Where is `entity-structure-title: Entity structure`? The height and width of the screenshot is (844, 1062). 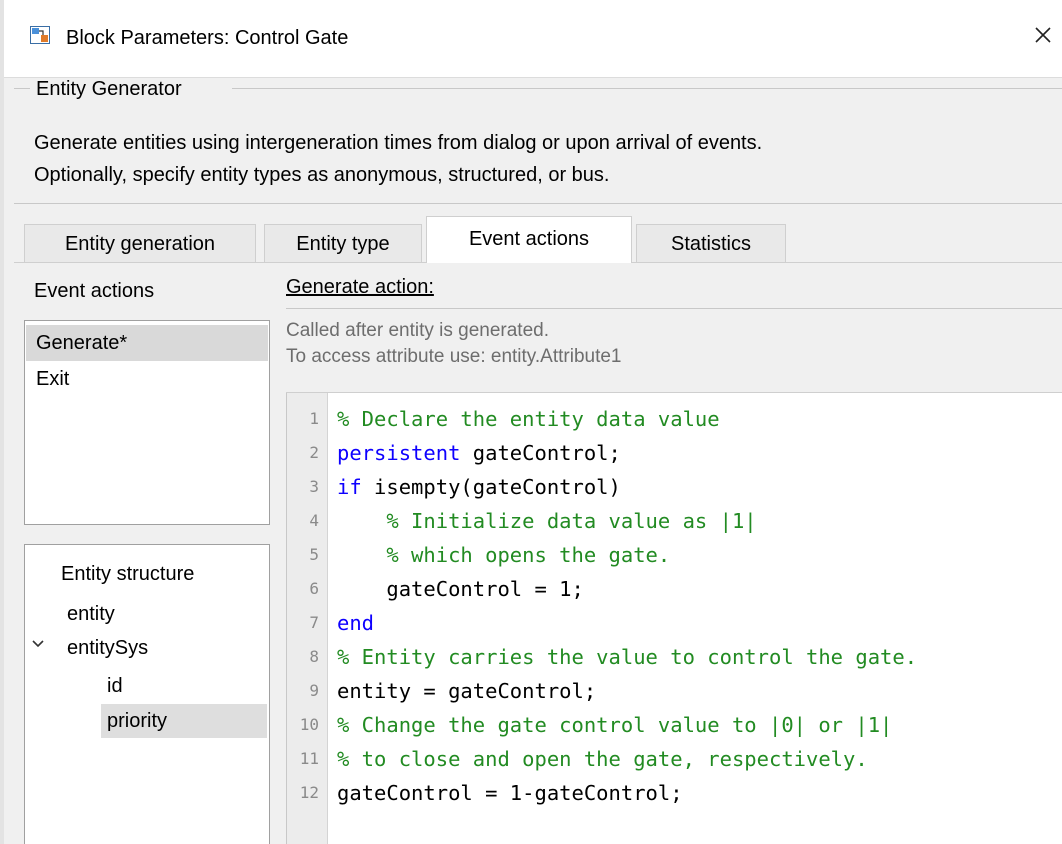 entity-structure-title: Entity structure is located at coordinates (128, 574).